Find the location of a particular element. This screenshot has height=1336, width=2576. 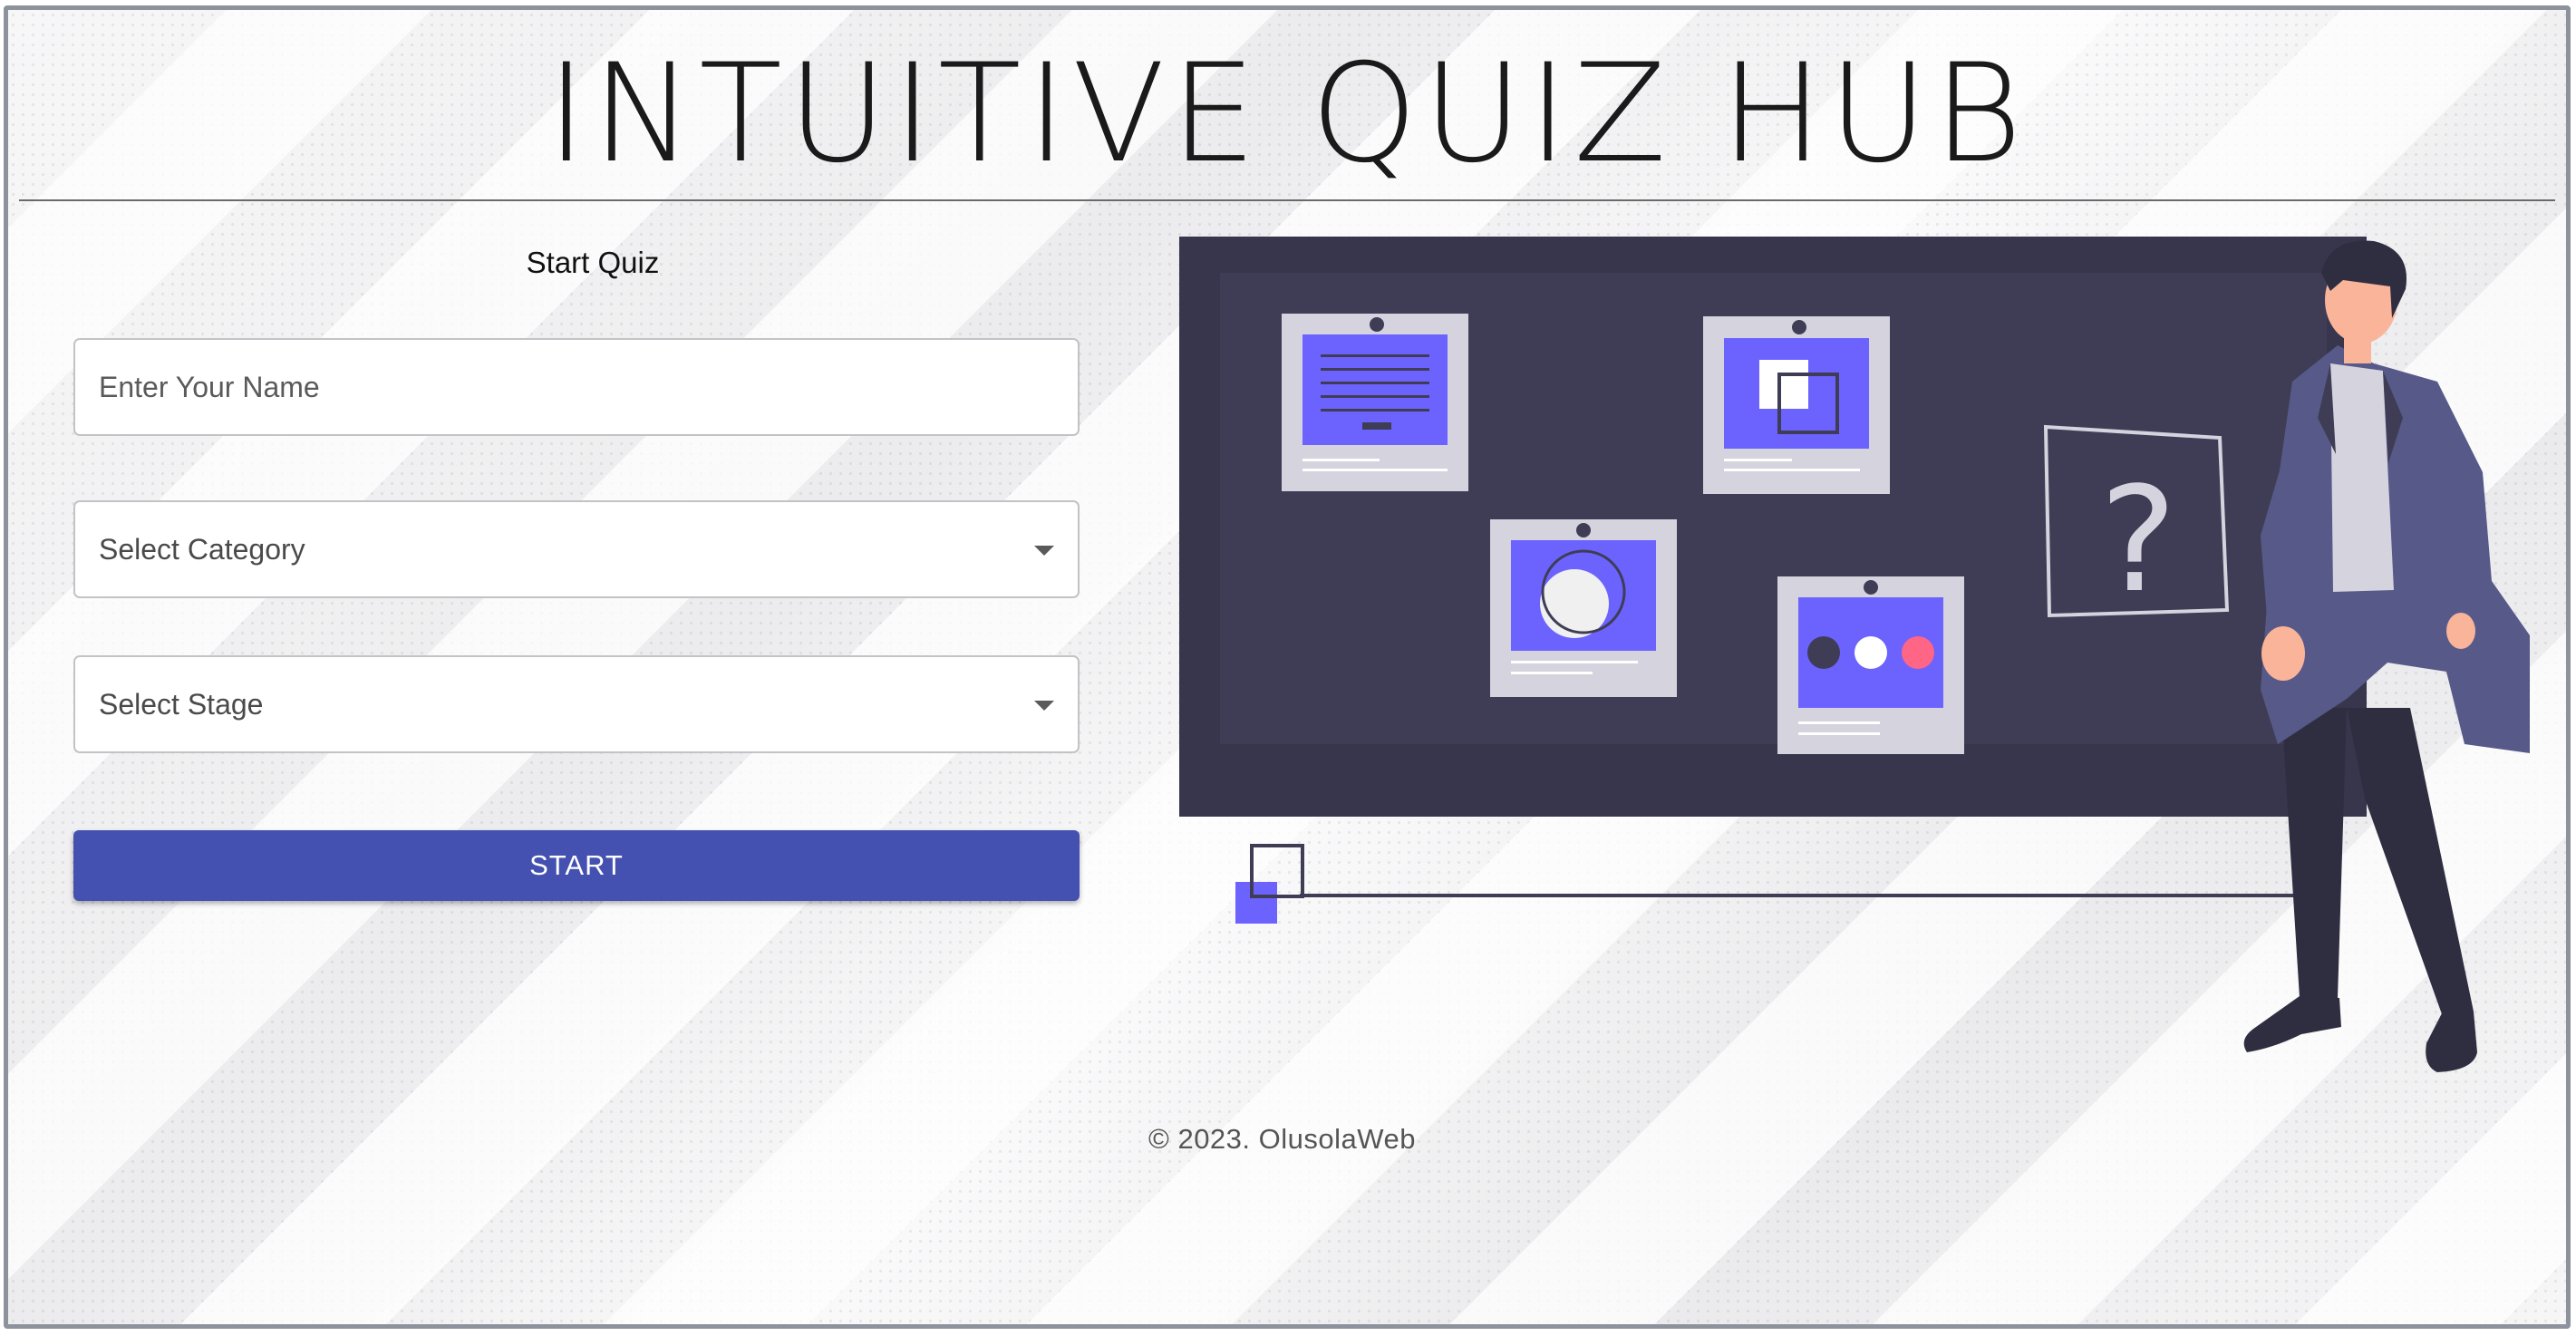

dots-card-icon is located at coordinates (1870, 665).